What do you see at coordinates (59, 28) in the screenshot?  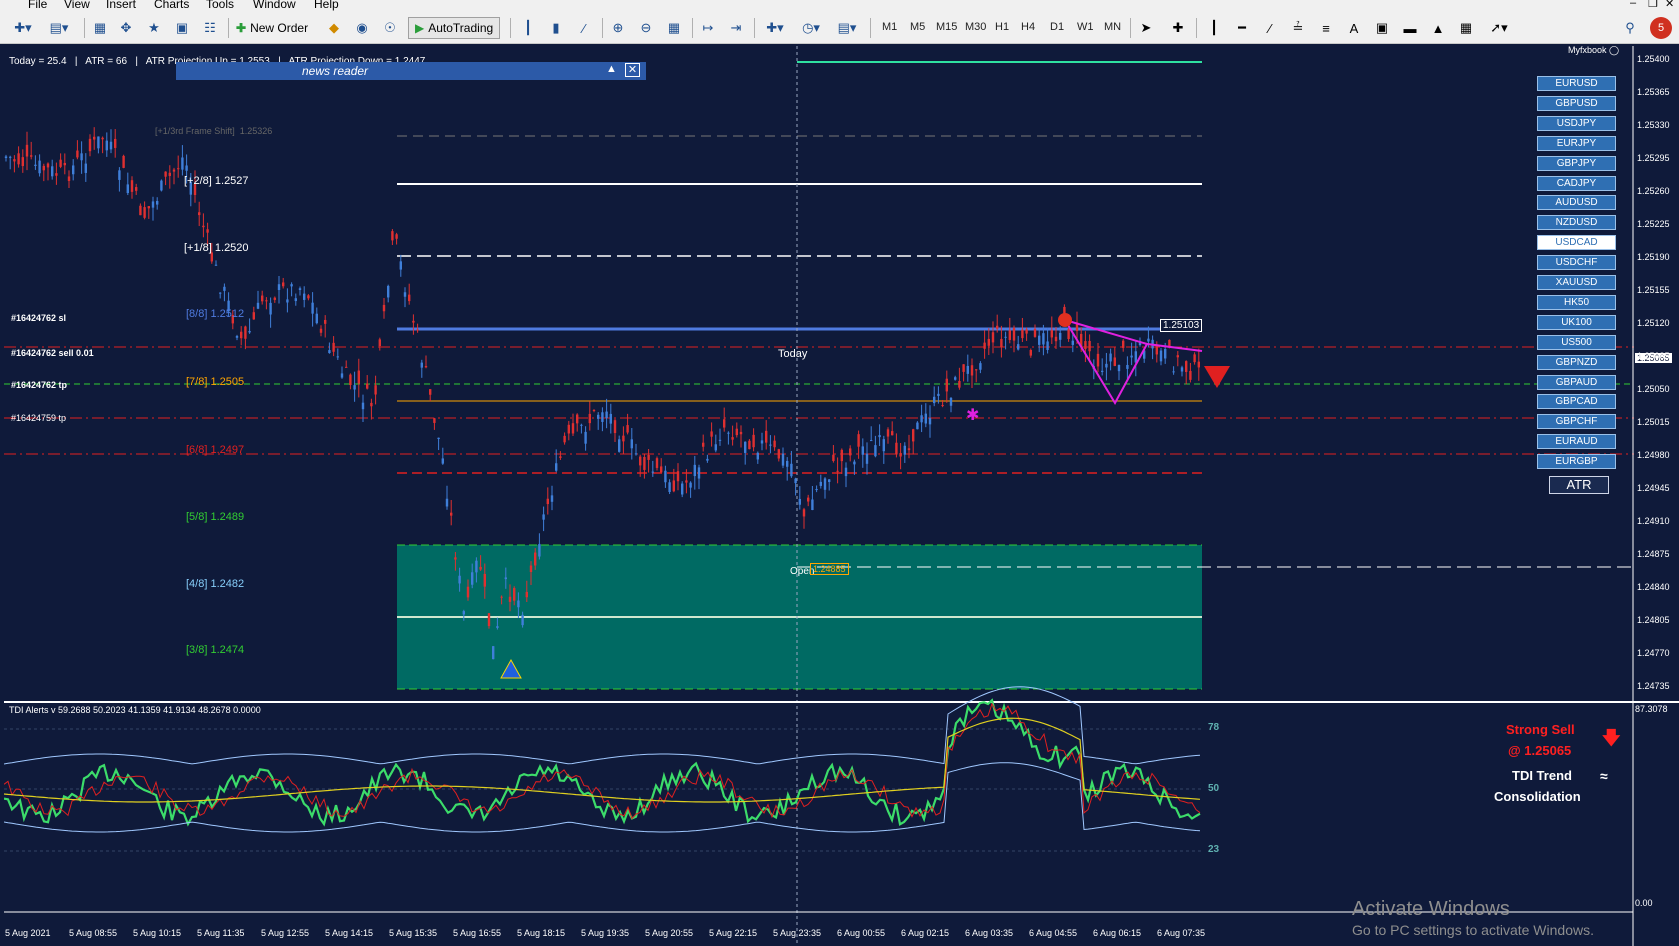 I see `profiles-icon: ▤▾` at bounding box center [59, 28].